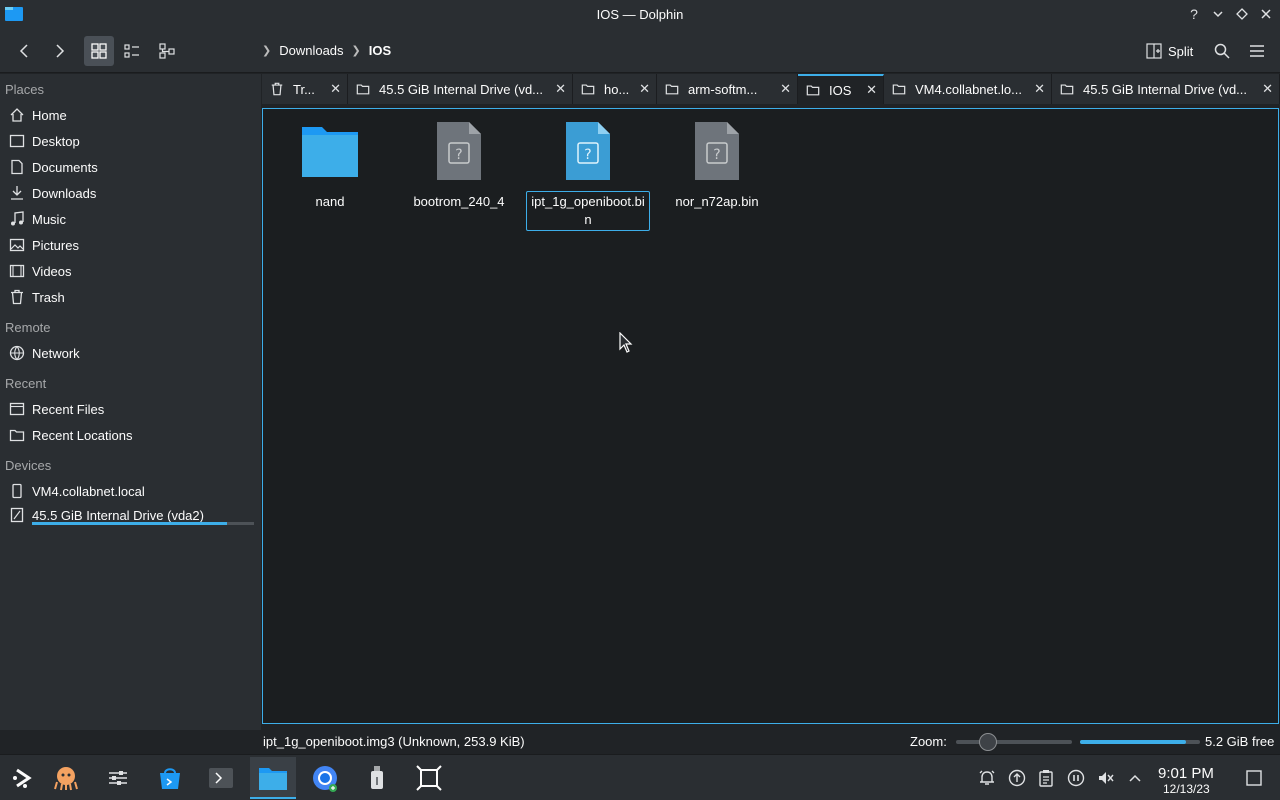 The image size is (1280, 800). What do you see at coordinates (130, 523) in the screenshot?
I see `drive-usage-fill` at bounding box center [130, 523].